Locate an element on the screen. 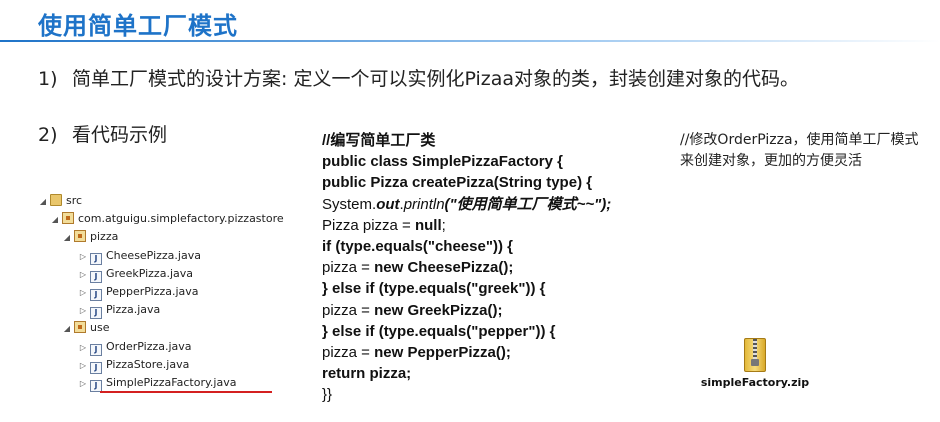 This screenshot has width=940, height=422. tree-item-file: ▷ J PizzaStore.java is located at coordinates (168, 365).